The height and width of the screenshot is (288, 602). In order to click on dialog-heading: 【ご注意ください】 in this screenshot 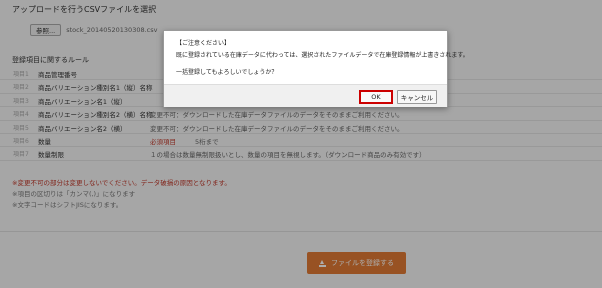, I will do `click(203, 43)`.